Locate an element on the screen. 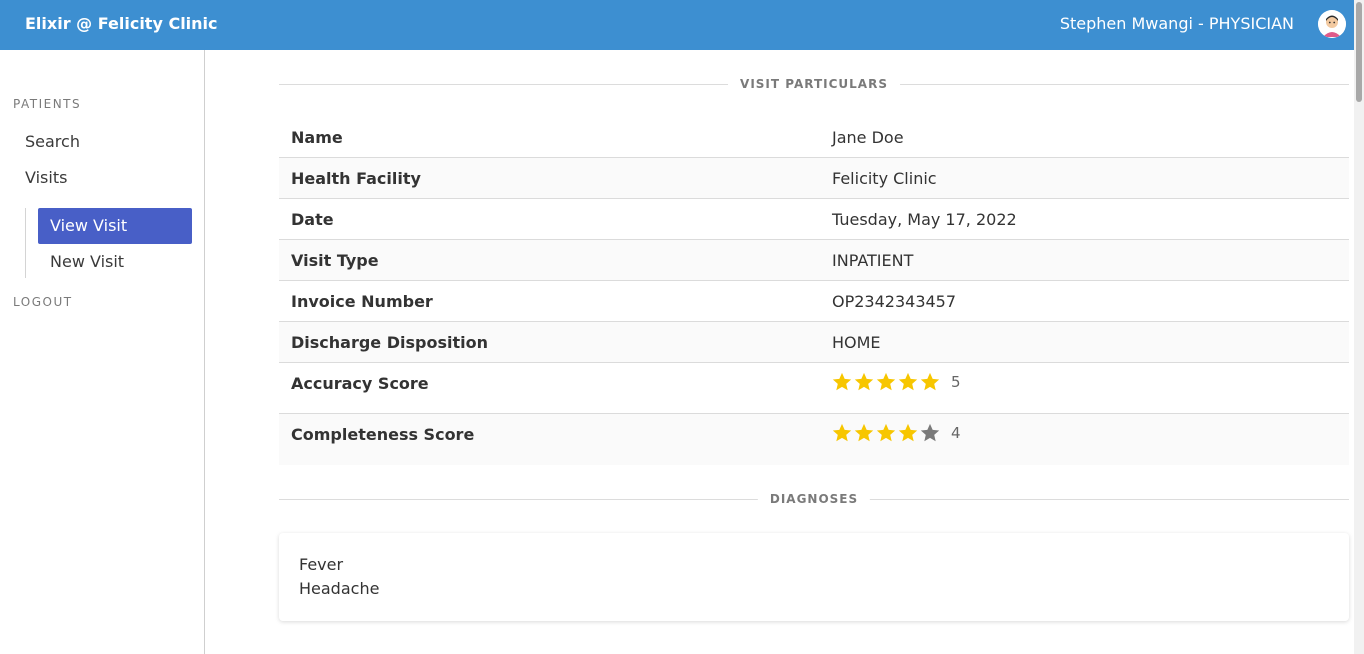 This screenshot has width=1364, height=654. accuracy-score-row: Accuracy Score 5 is located at coordinates (814, 388).